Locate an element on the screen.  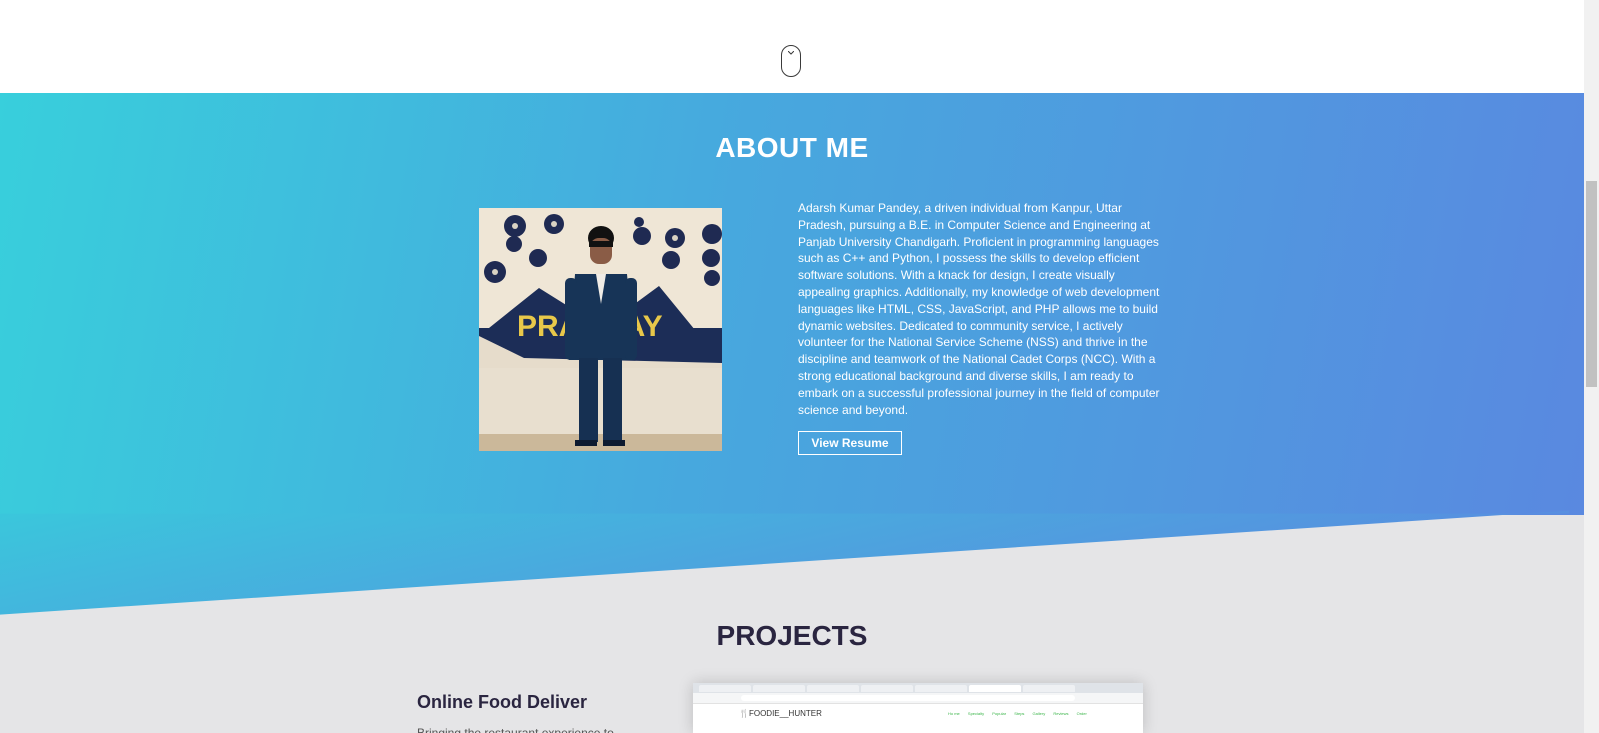
browser-address-bar is located at coordinates (918, 698).